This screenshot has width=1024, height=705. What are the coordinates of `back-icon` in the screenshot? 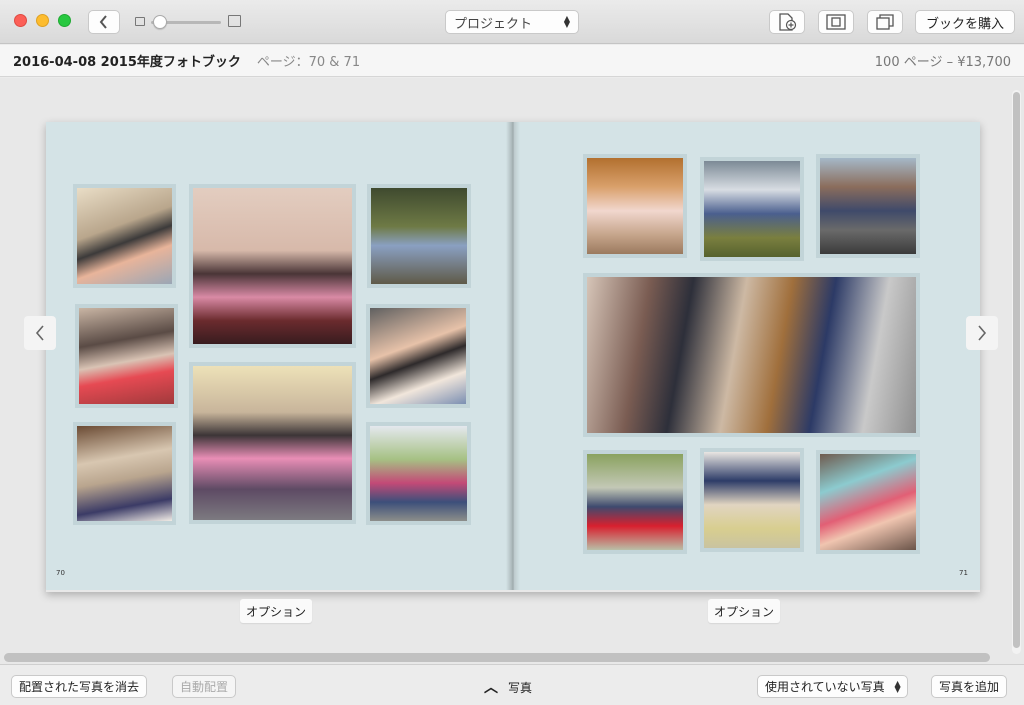 It's located at (103, 22).